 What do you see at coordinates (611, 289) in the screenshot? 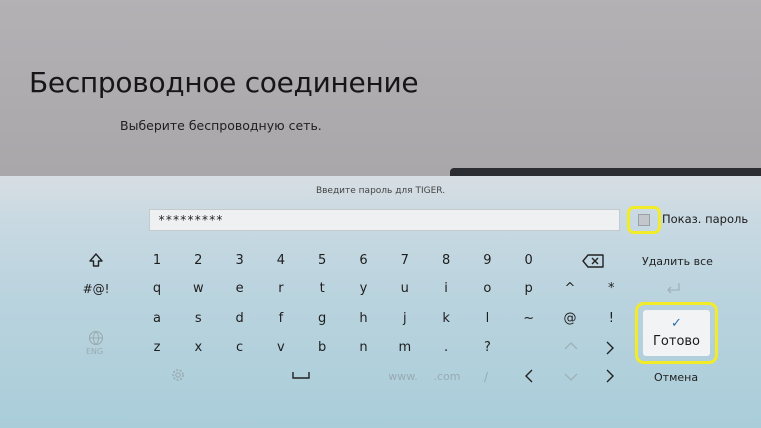
I see `key-row2-11: *` at bounding box center [611, 289].